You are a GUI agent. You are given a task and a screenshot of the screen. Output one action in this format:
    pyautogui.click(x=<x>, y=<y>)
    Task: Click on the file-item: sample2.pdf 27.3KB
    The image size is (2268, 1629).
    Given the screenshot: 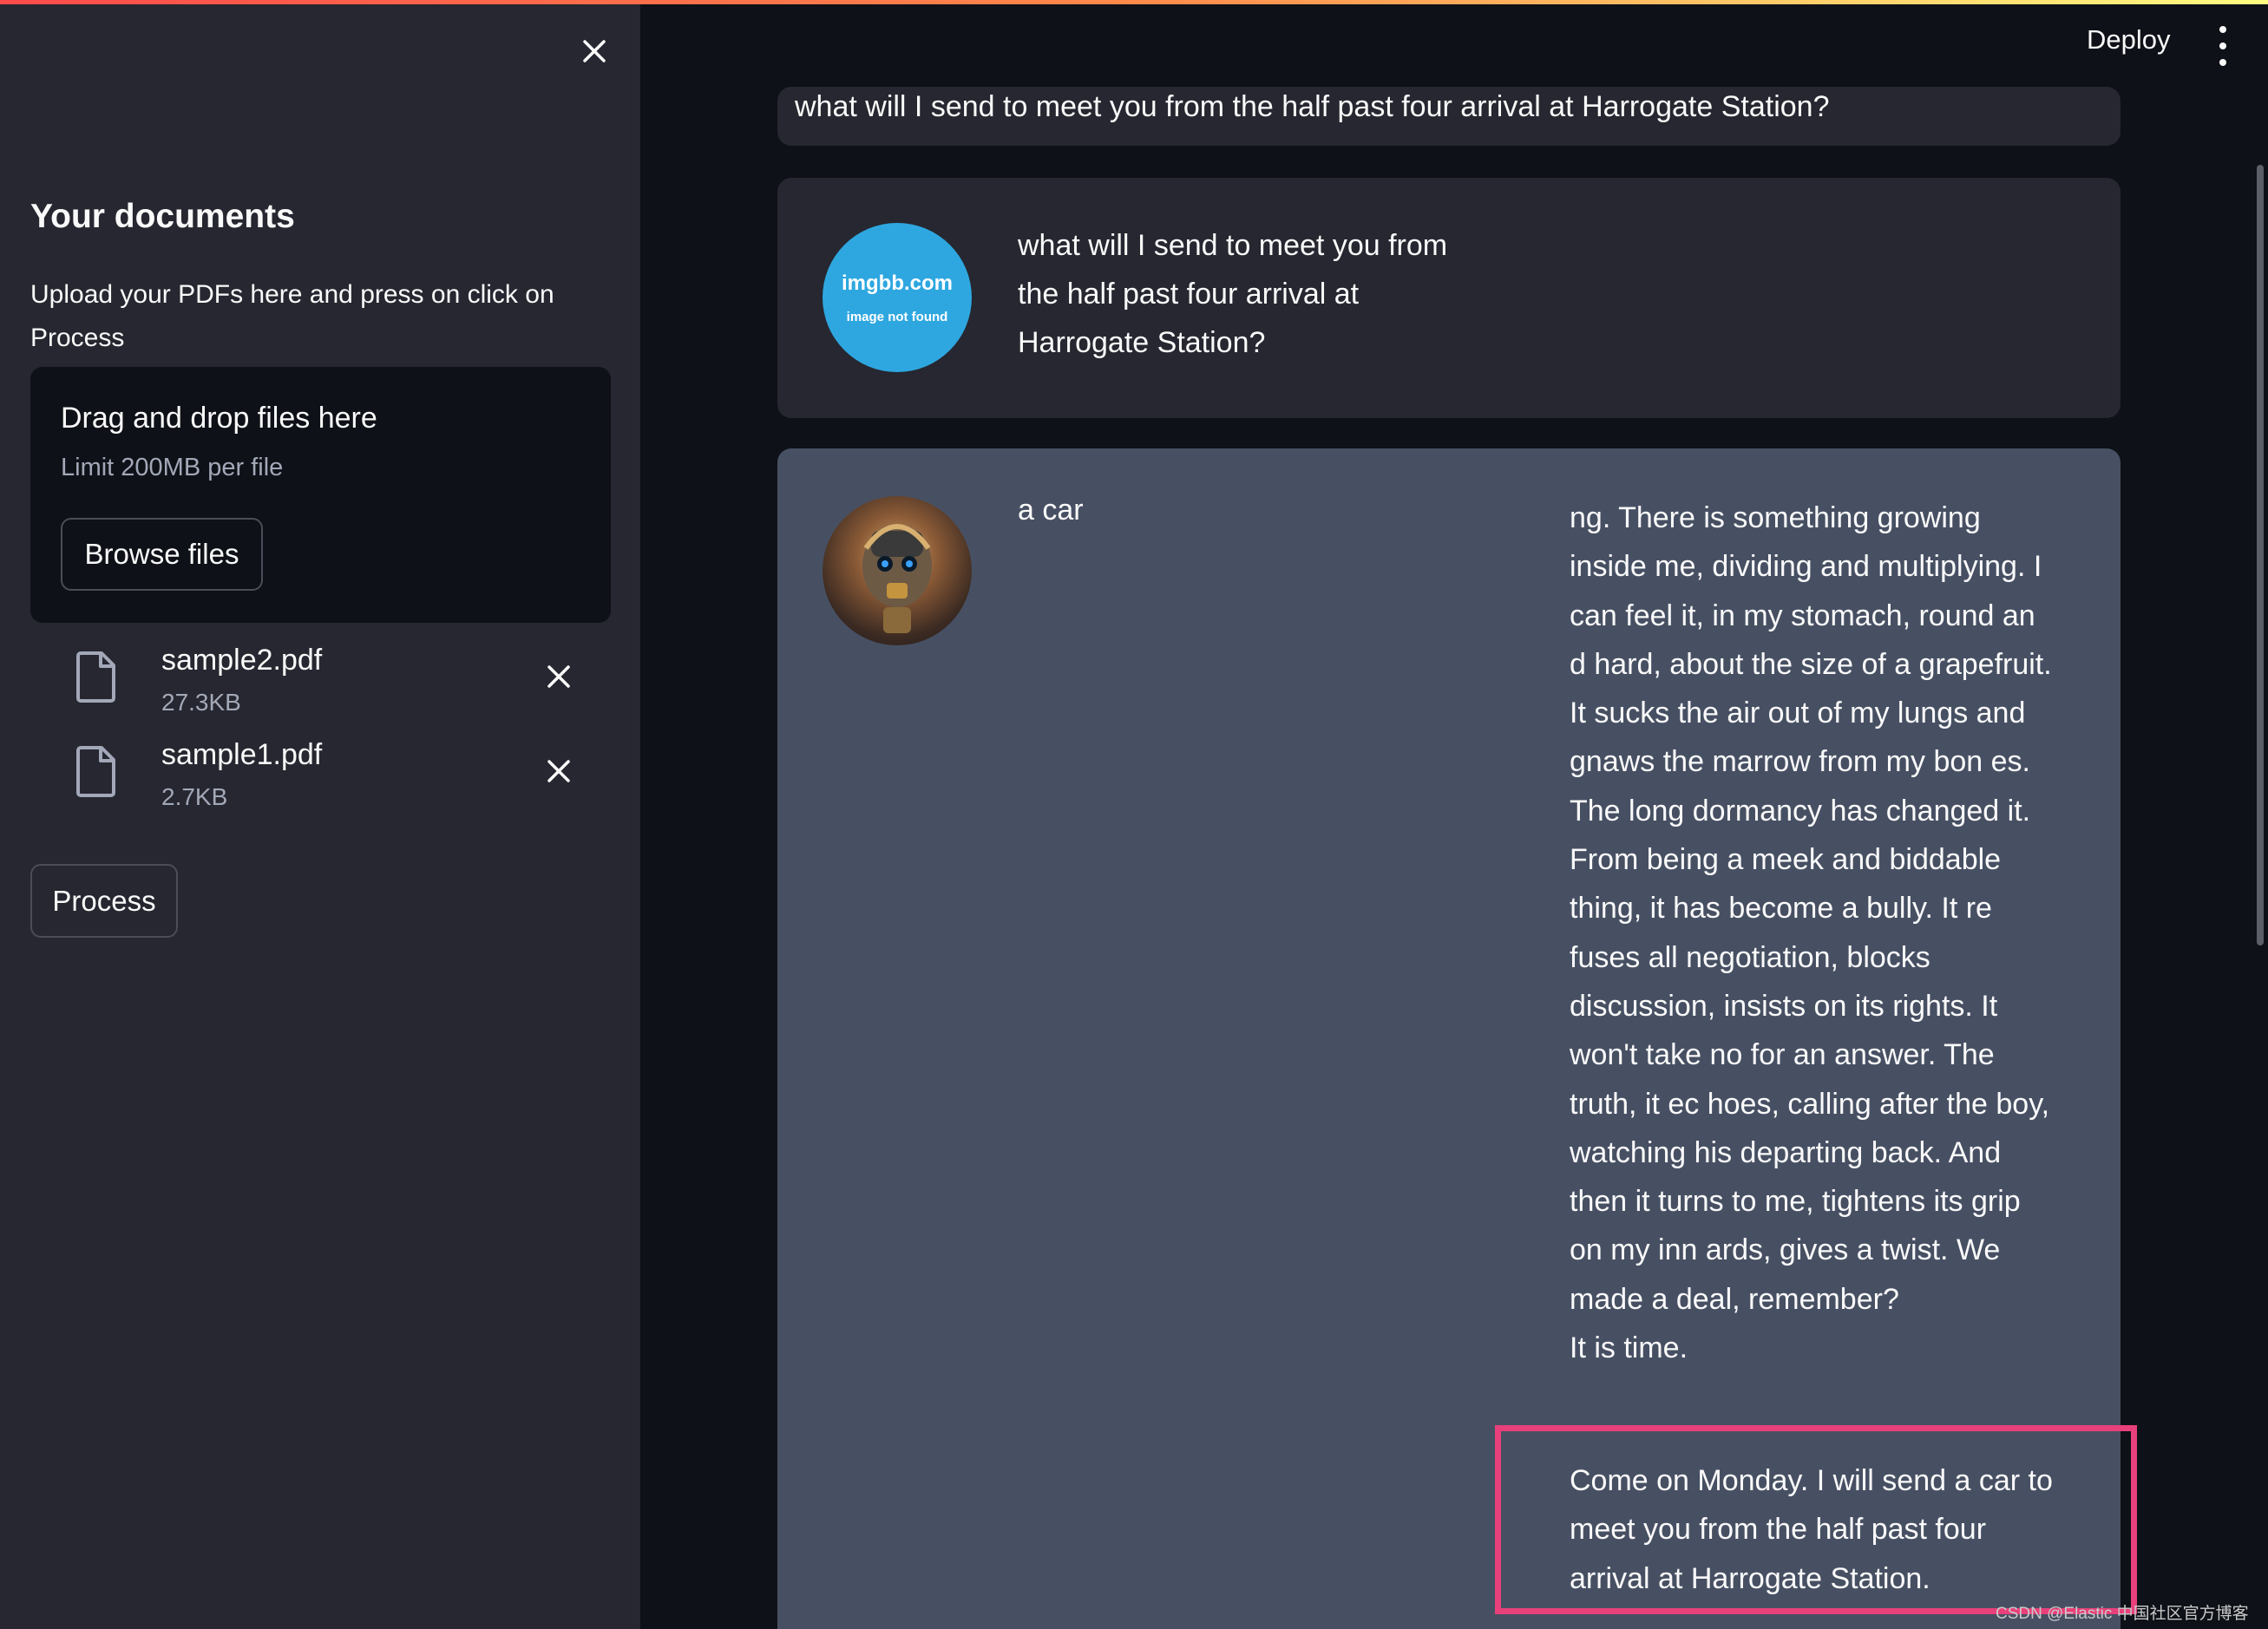 What is the action you would take?
    pyautogui.click(x=320, y=687)
    